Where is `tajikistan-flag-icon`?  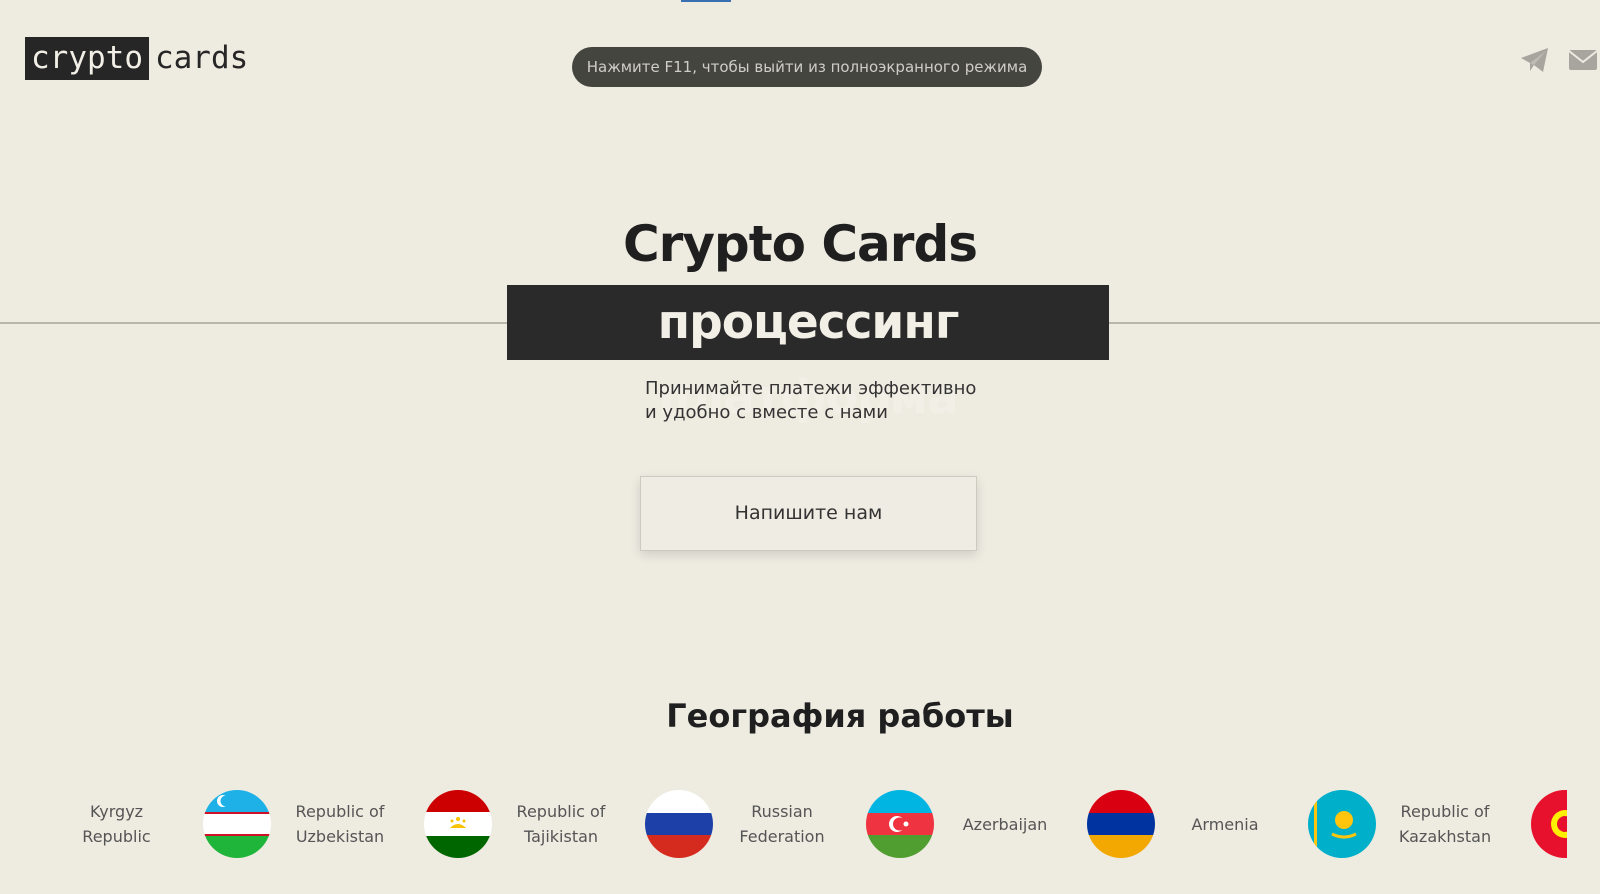
tajikistan-flag-icon is located at coordinates (458, 824).